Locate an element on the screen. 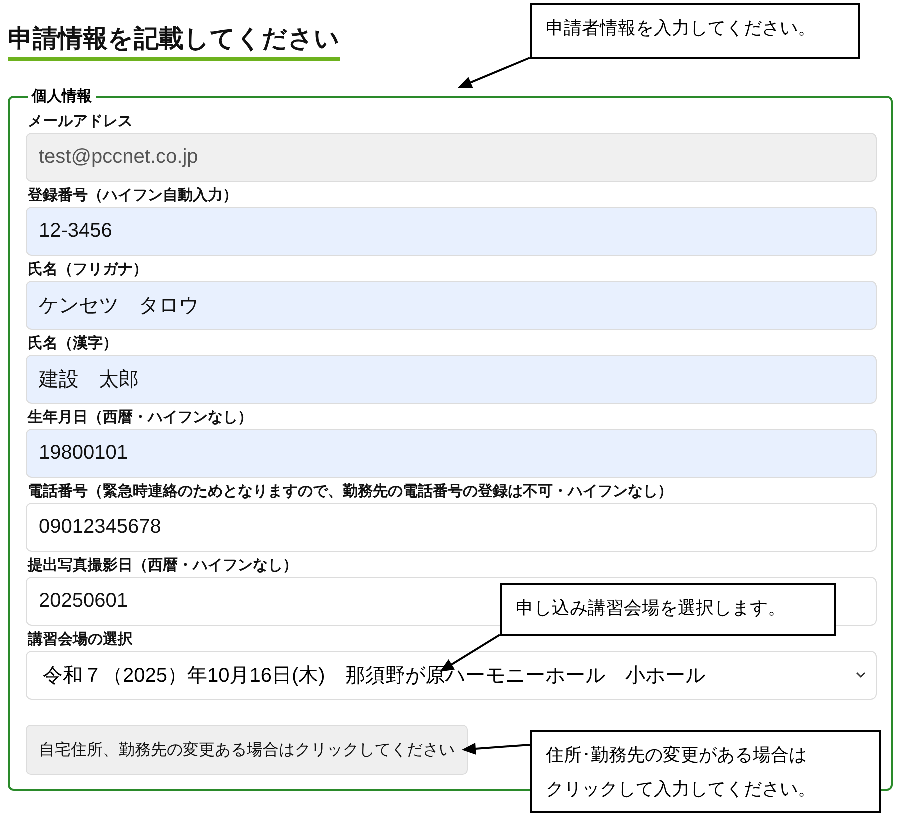 This screenshot has width=900, height=826. input-field: 12-3456 is located at coordinates (451, 231).